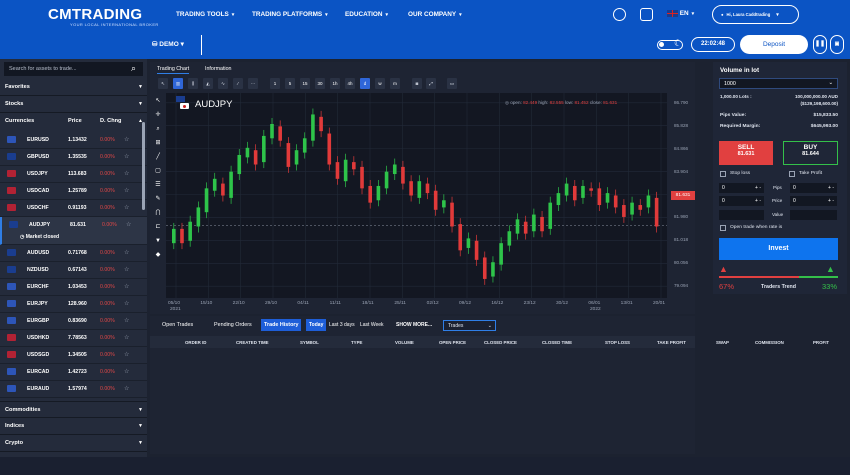  What do you see at coordinates (342, 325) in the screenshot?
I see `filter-last-3-days: Last 3 days` at bounding box center [342, 325].